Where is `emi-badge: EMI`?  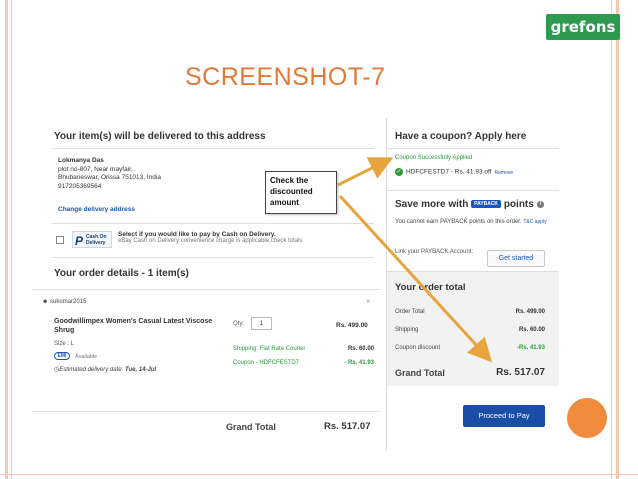 emi-badge: EMI is located at coordinates (62, 356).